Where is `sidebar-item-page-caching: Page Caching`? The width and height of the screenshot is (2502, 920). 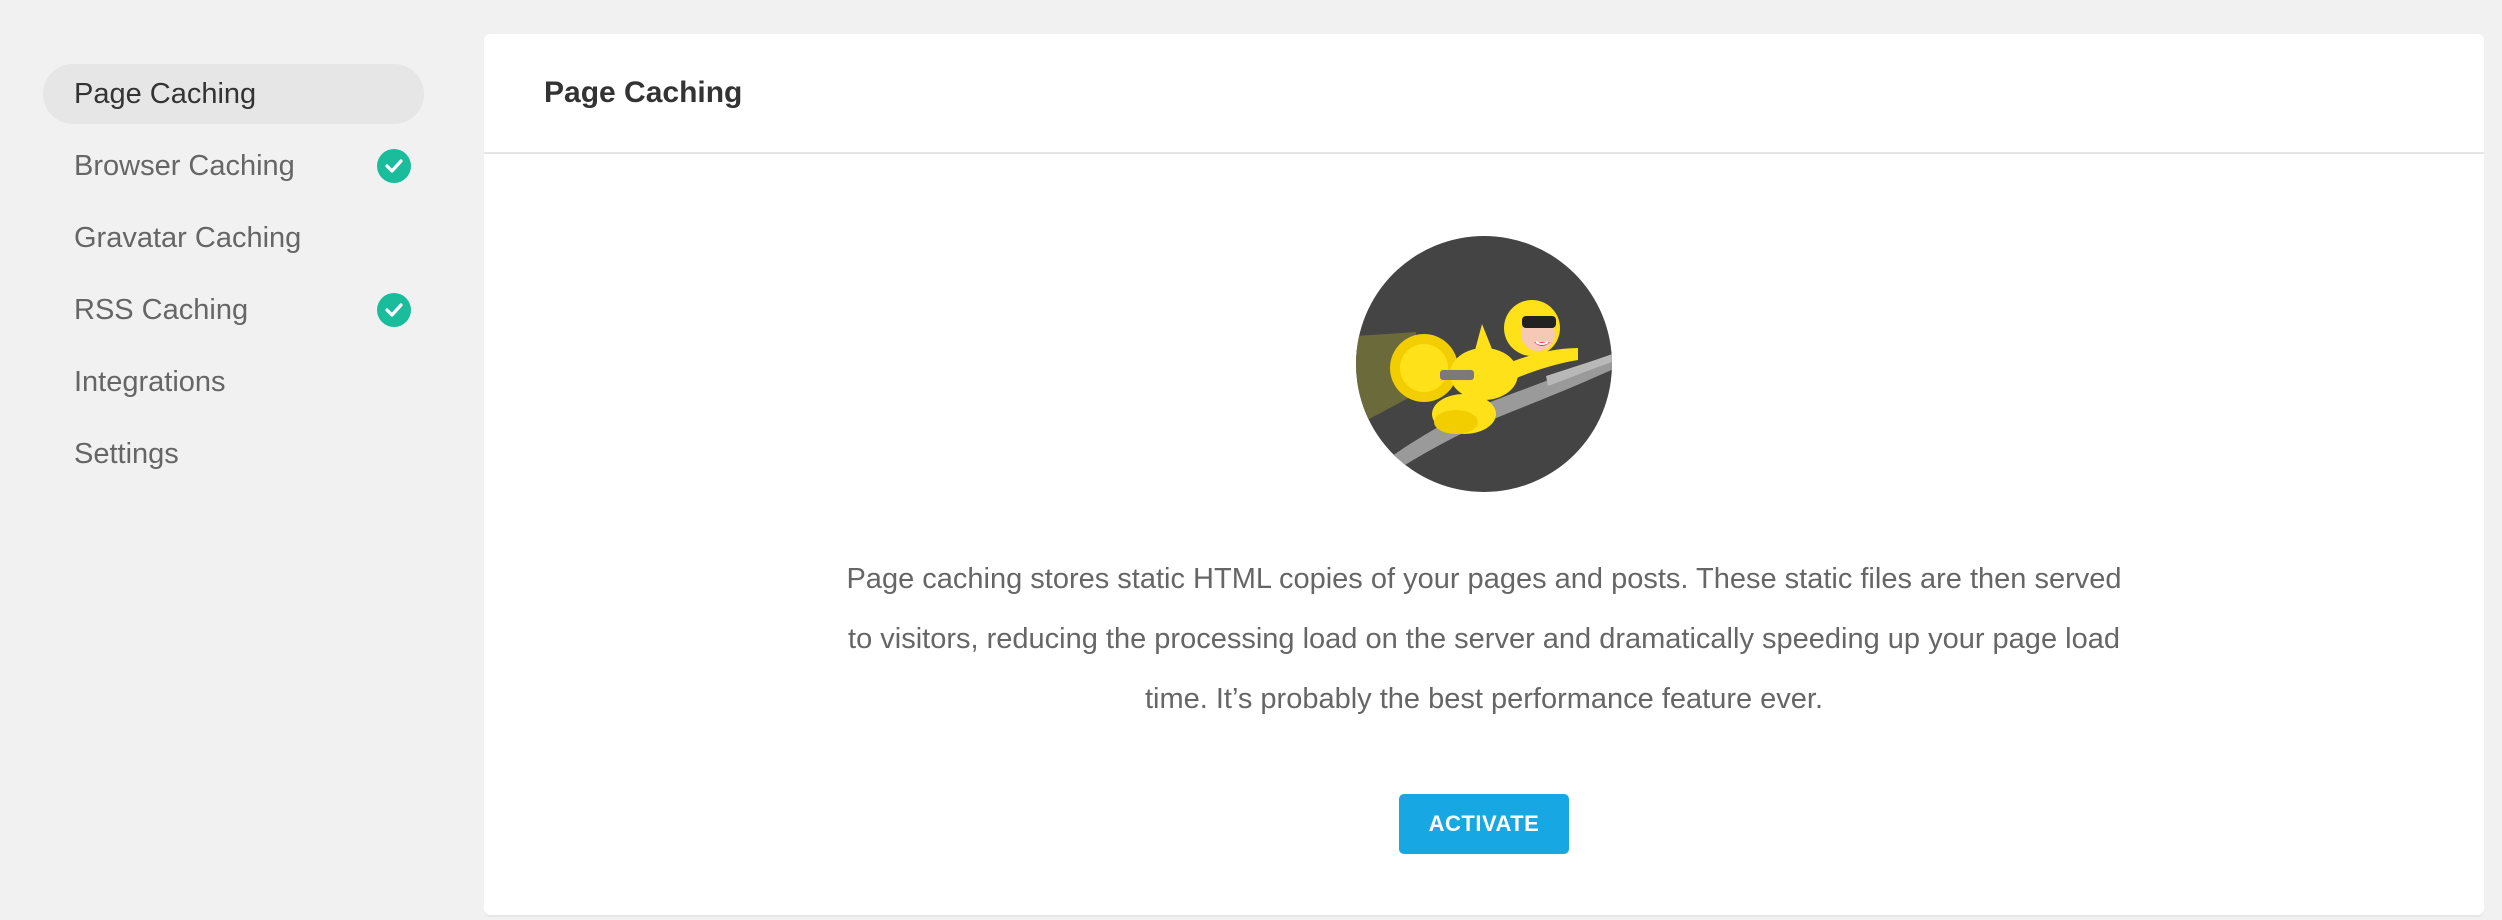
sidebar-item-page-caching: Page Caching is located at coordinates (233, 94).